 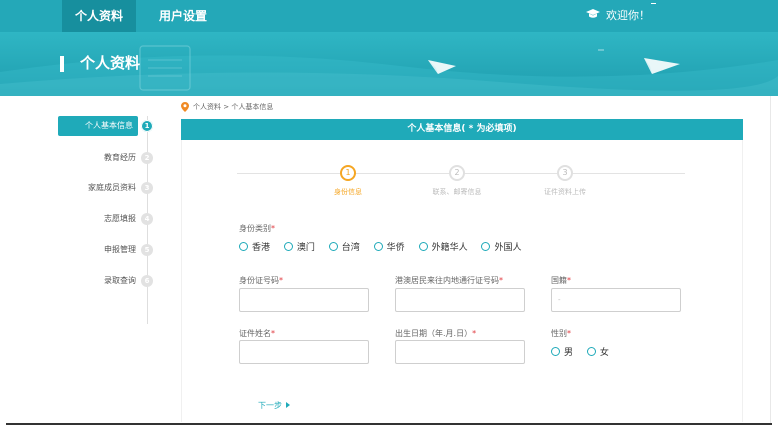 I want to click on radio-male: 男, so click(x=562, y=353).